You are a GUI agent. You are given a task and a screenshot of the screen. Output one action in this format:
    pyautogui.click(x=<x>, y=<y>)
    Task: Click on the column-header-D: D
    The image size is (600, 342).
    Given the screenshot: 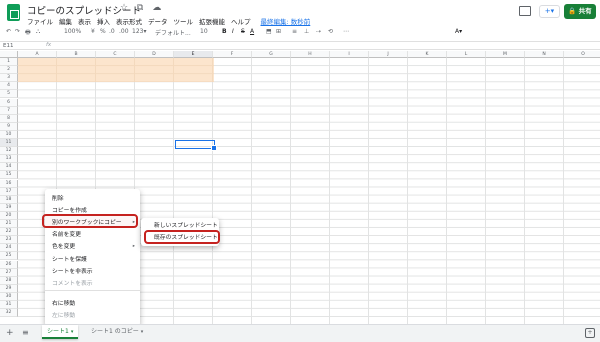 What is the action you would take?
    pyautogui.click(x=154, y=54)
    